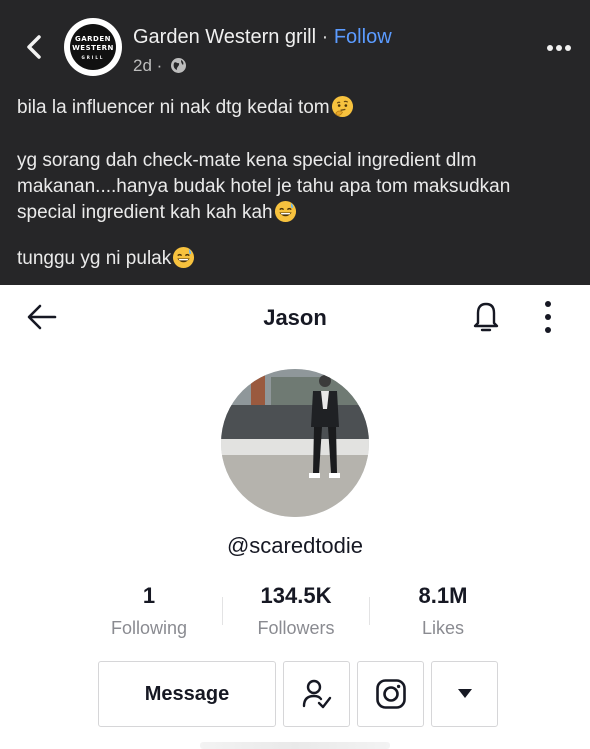 The image size is (590, 749). Describe the element at coordinates (295, 443) in the screenshot. I see `avatar` at that location.